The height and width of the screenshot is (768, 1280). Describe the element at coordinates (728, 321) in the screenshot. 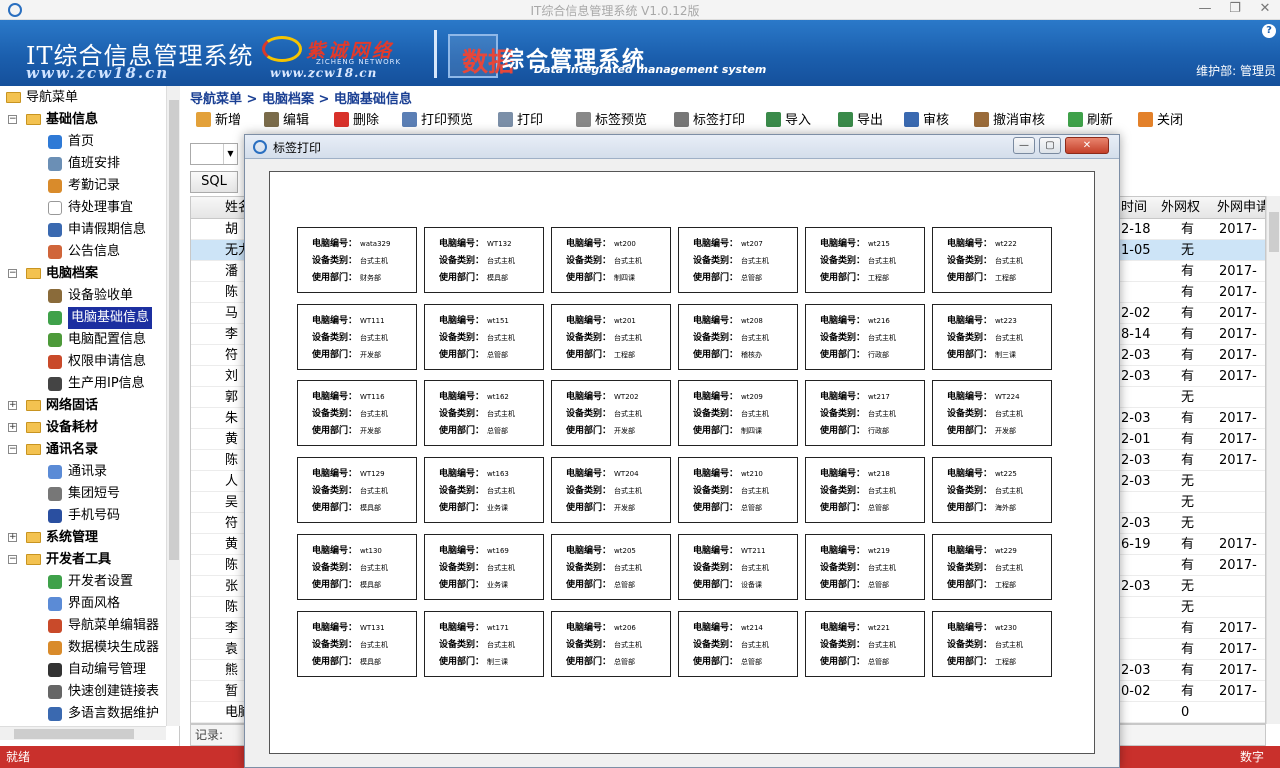

I see `label-line: 电脑编号： wt208` at that location.